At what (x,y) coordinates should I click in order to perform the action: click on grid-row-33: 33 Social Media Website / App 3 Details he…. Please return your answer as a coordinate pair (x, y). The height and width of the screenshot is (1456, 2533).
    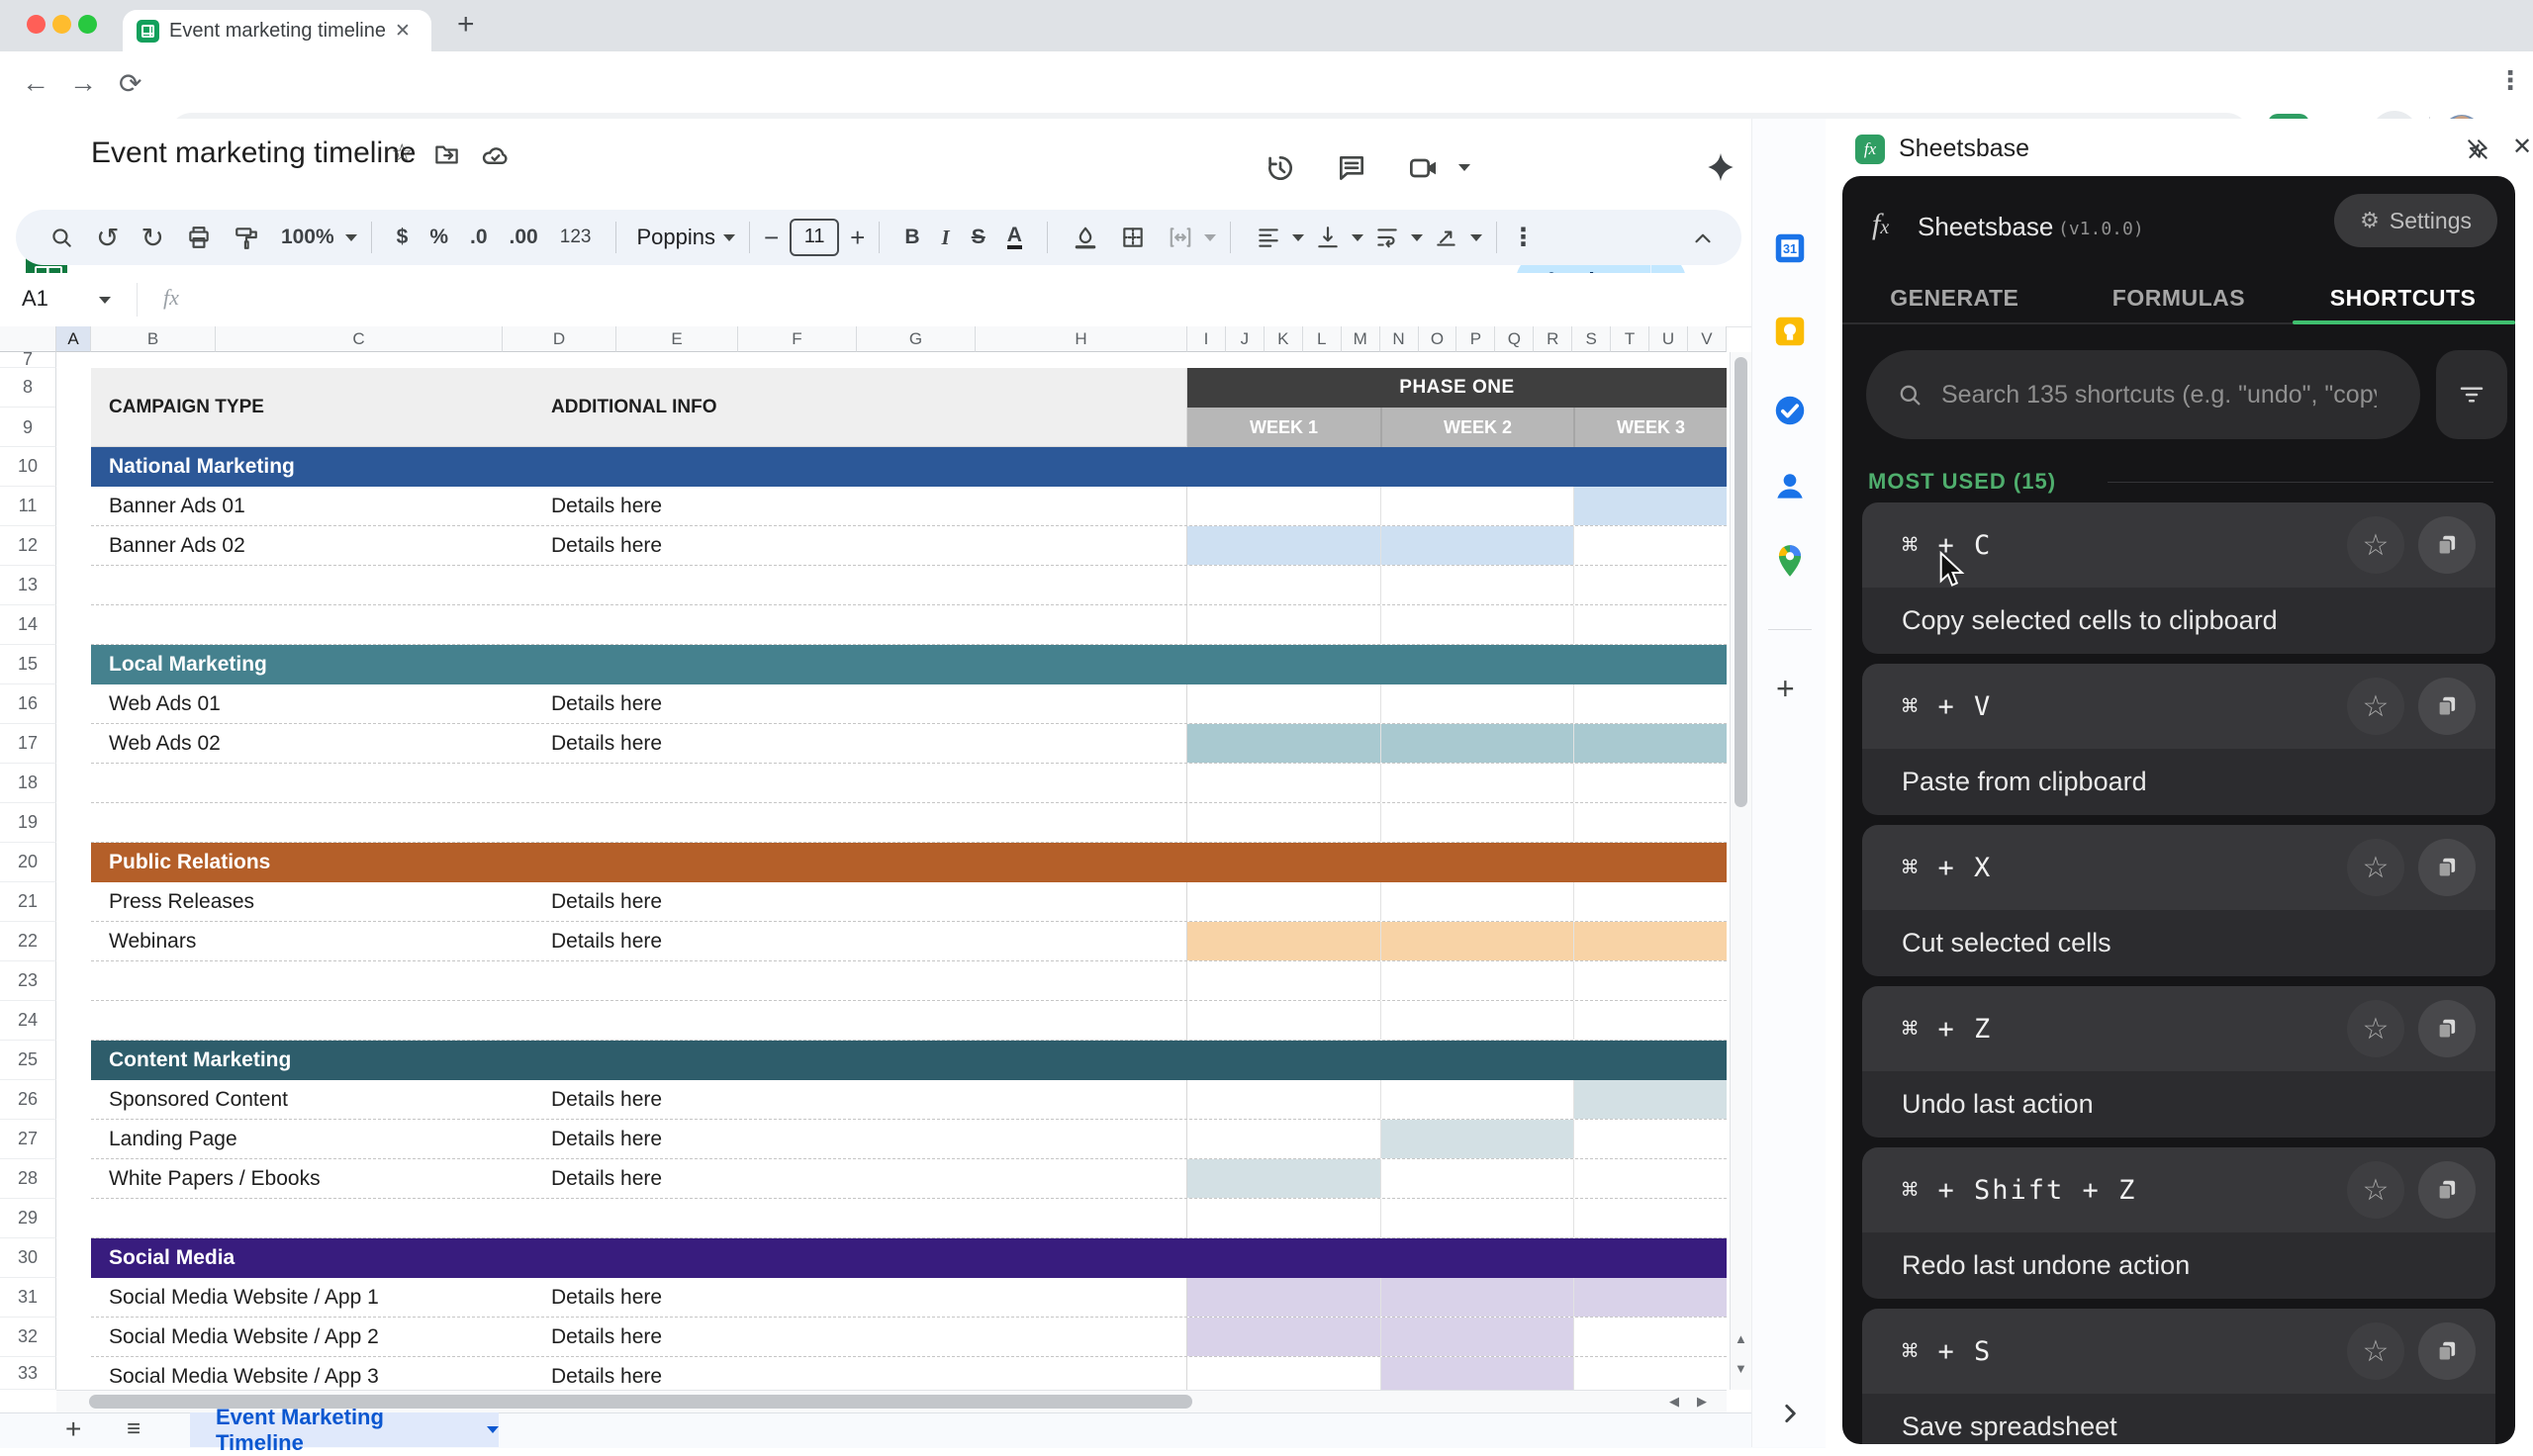
    Looking at the image, I should click on (863, 1373).